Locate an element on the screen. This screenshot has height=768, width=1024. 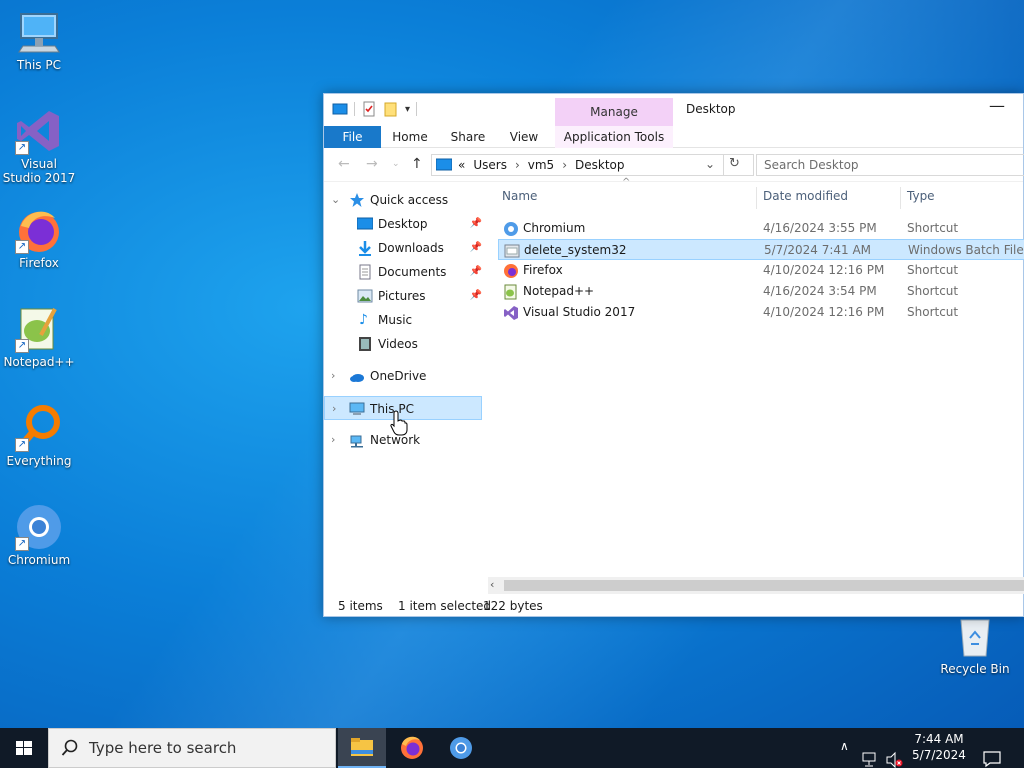
desktop-icon-chromium: ↗ Chromium is located at coordinates (39, 535).